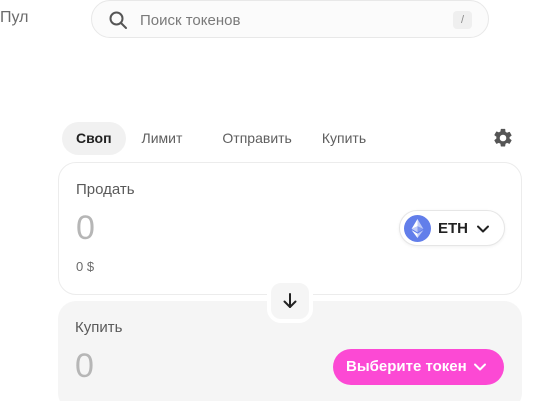 This screenshot has height=401, width=557. I want to click on tab-buy: Купить, so click(344, 138).